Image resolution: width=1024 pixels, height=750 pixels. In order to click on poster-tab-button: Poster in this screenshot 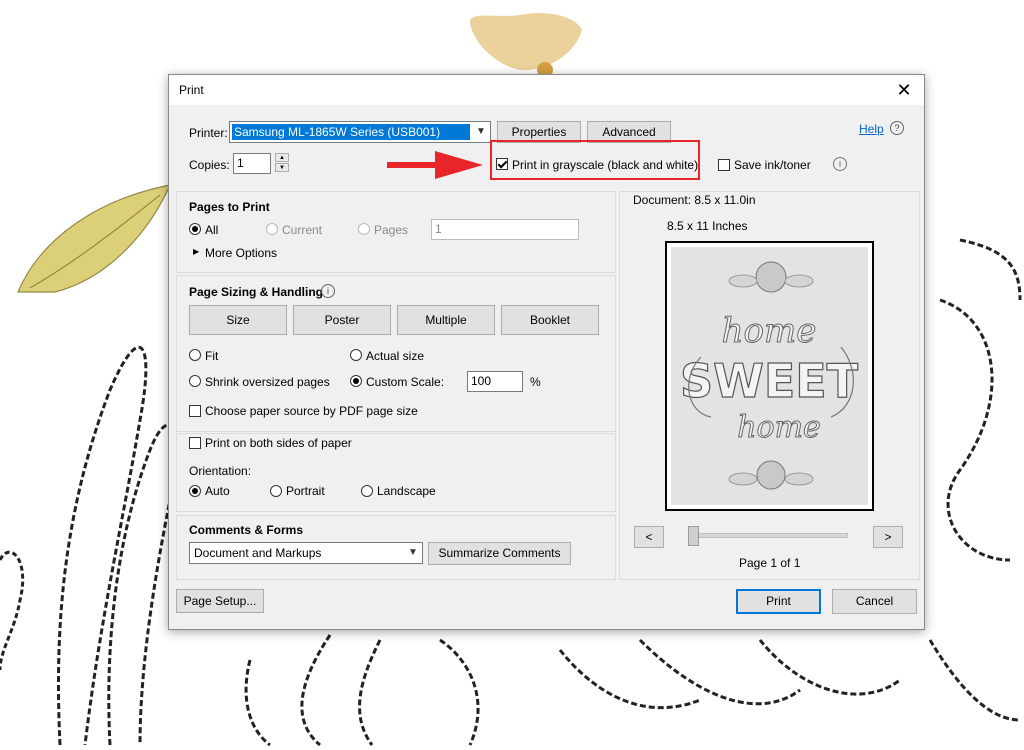, I will do `click(342, 320)`.